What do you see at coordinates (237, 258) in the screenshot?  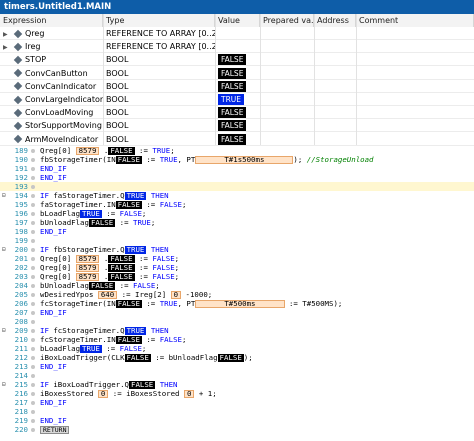 I see `code-line: 201 Qreg[0] 8579 . FALSE := FALSE;` at bounding box center [237, 258].